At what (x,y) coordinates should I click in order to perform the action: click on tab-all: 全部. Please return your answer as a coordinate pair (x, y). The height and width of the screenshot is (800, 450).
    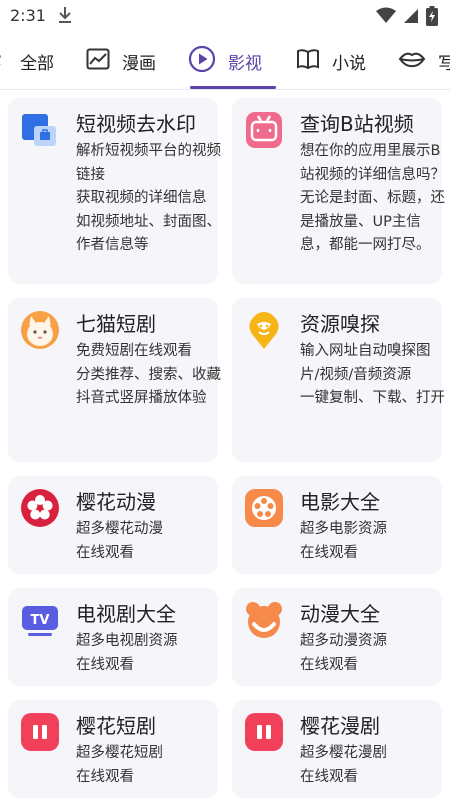
    Looking at the image, I should click on (27, 61).